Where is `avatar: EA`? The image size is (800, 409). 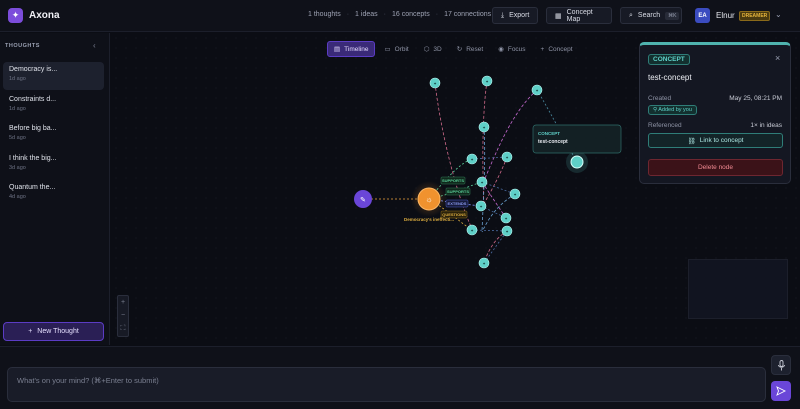 avatar: EA is located at coordinates (702, 15).